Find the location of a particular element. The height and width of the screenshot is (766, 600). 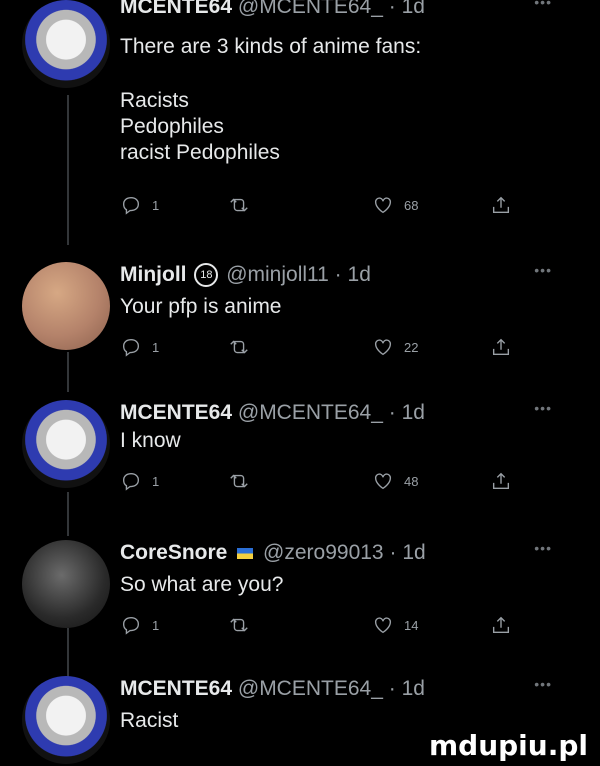

tweet-text-line: There are 3 kinds of anime fans: is located at coordinates (271, 46).